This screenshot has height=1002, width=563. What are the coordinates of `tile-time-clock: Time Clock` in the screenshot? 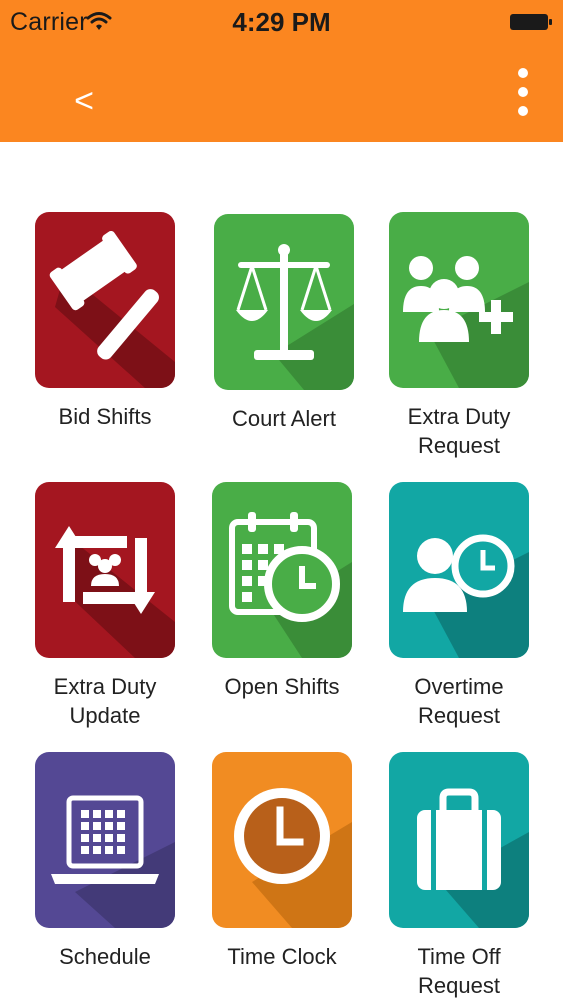 It's located at (282, 877).